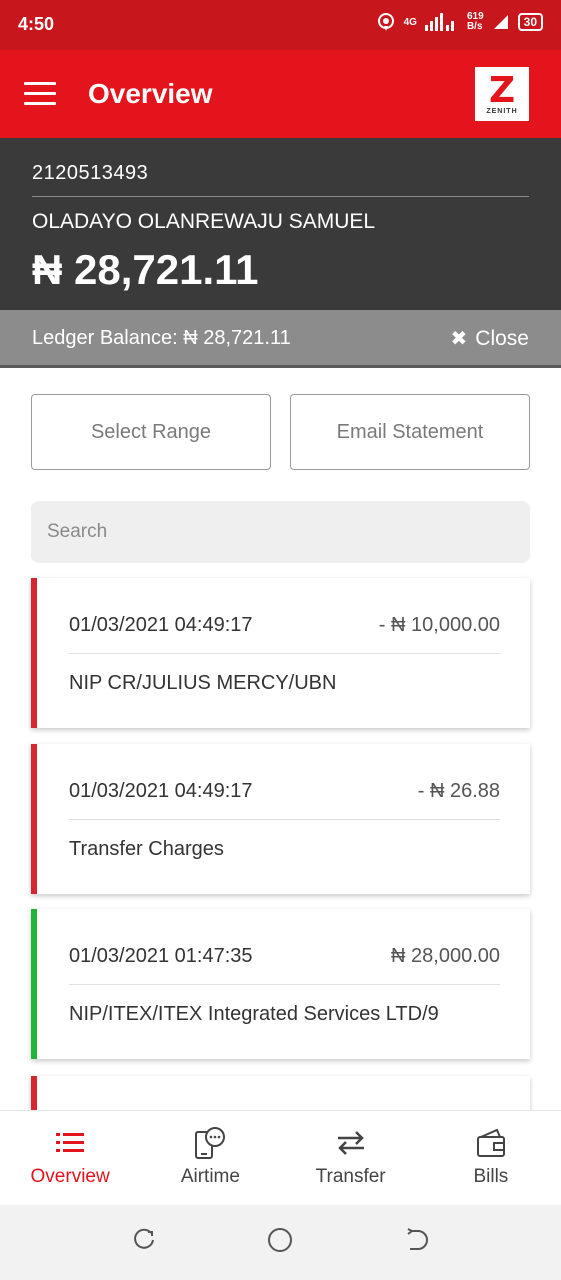 Image resolution: width=561 pixels, height=1280 pixels. Describe the element at coordinates (210, 1143) in the screenshot. I see `phone-chat-icon` at that location.